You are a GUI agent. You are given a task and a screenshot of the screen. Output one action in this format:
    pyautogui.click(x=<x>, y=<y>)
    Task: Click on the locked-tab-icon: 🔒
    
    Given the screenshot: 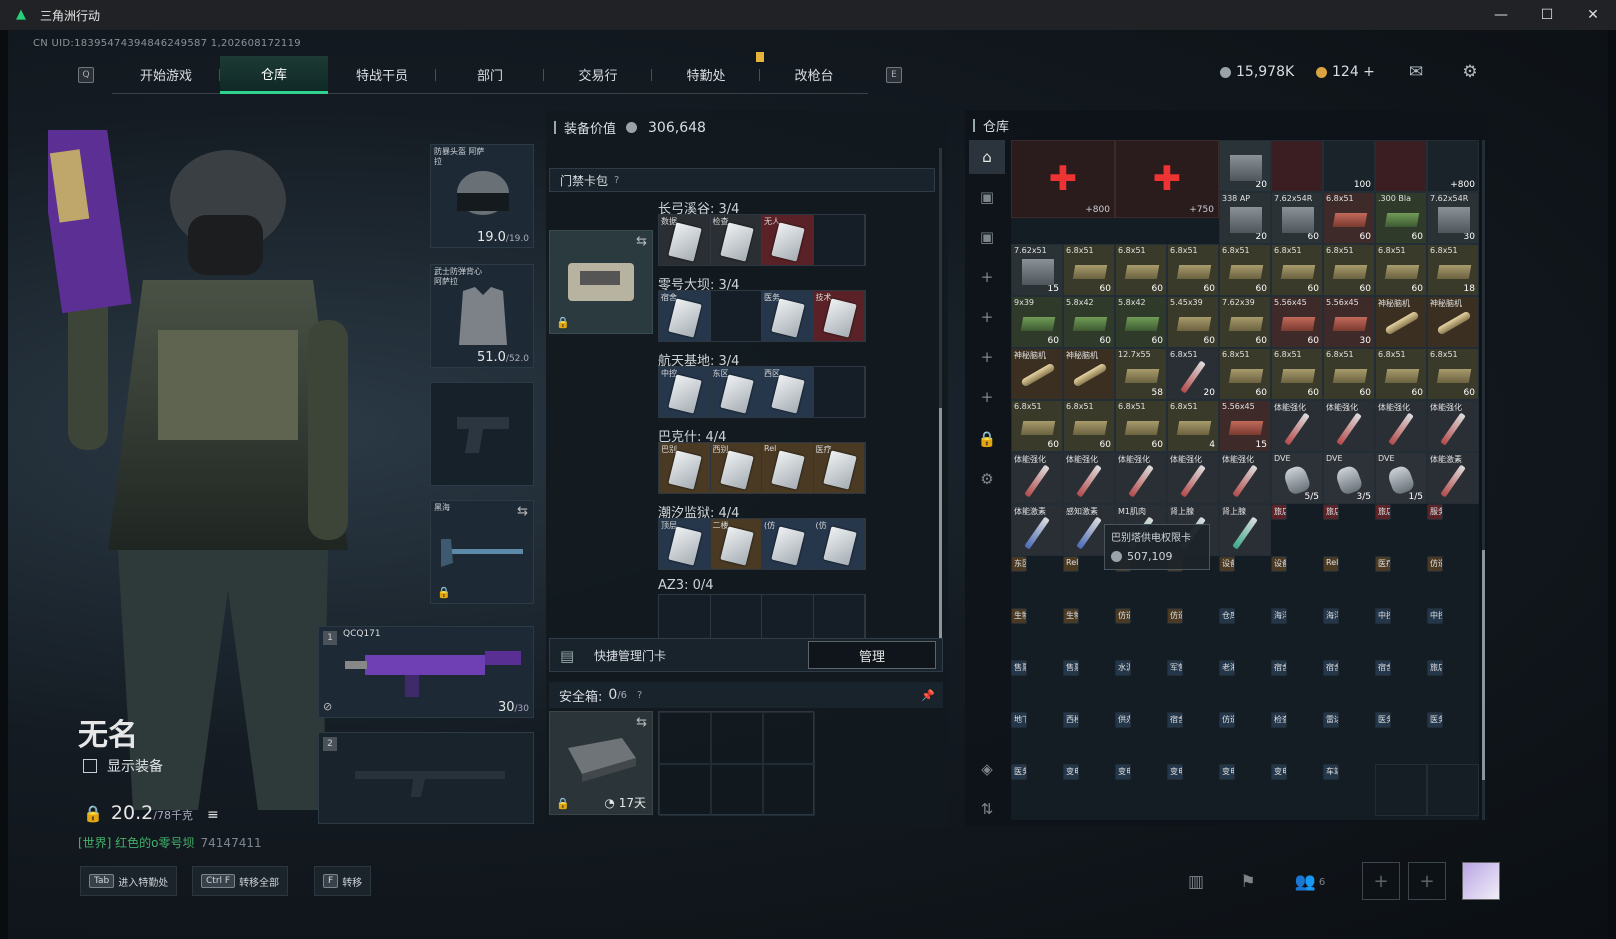 What is the action you would take?
    pyautogui.click(x=987, y=439)
    